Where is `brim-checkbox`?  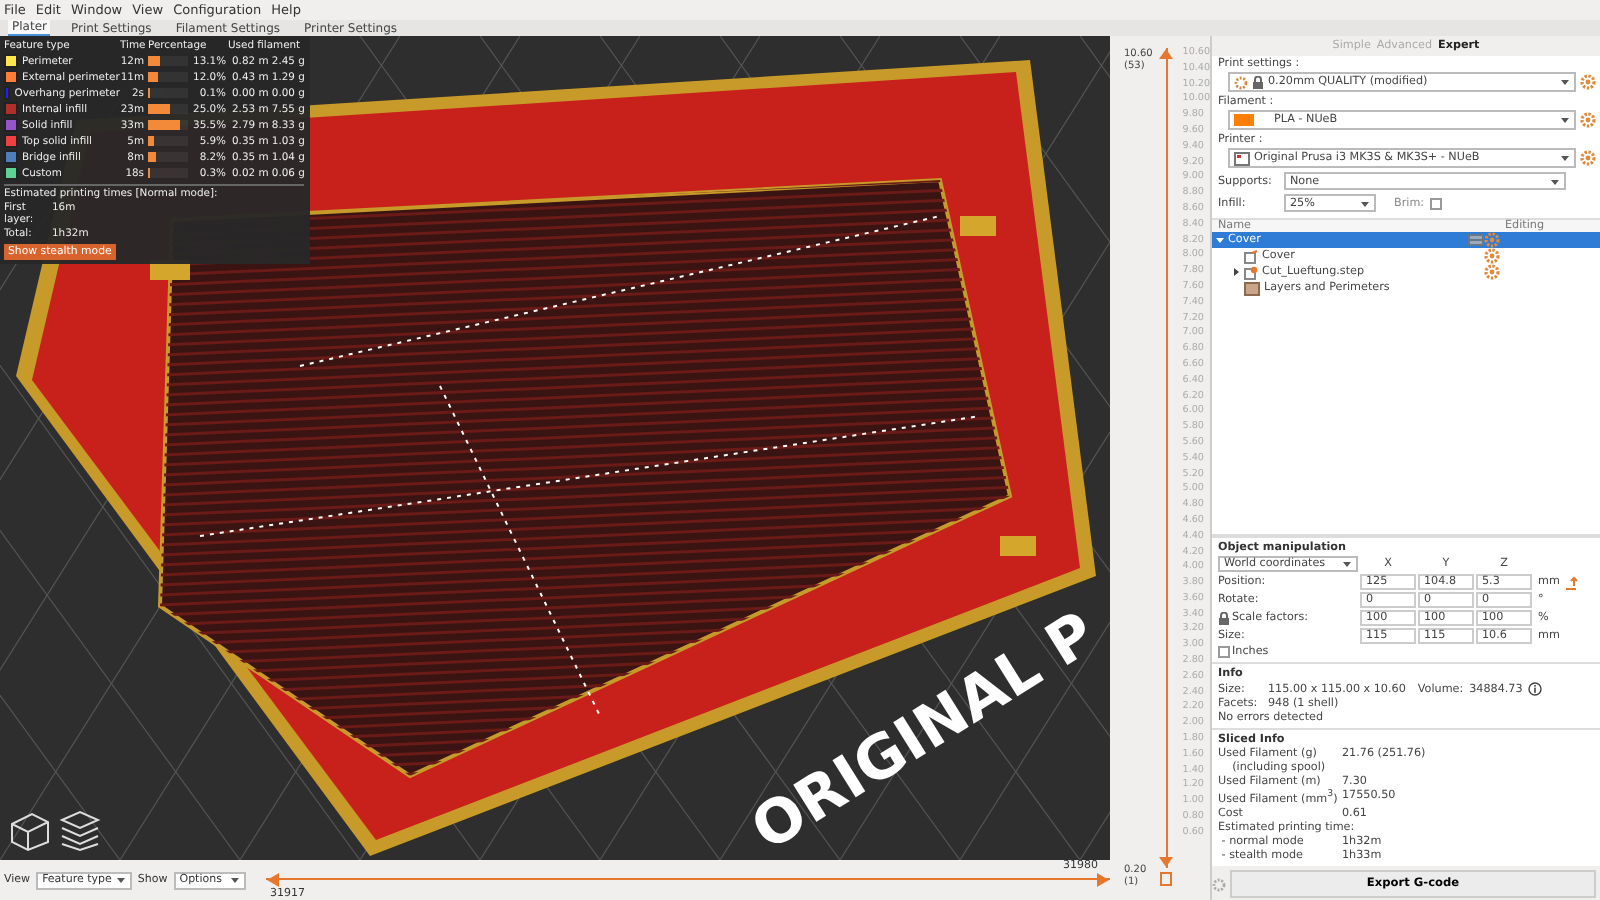
brim-checkbox is located at coordinates (1436, 203).